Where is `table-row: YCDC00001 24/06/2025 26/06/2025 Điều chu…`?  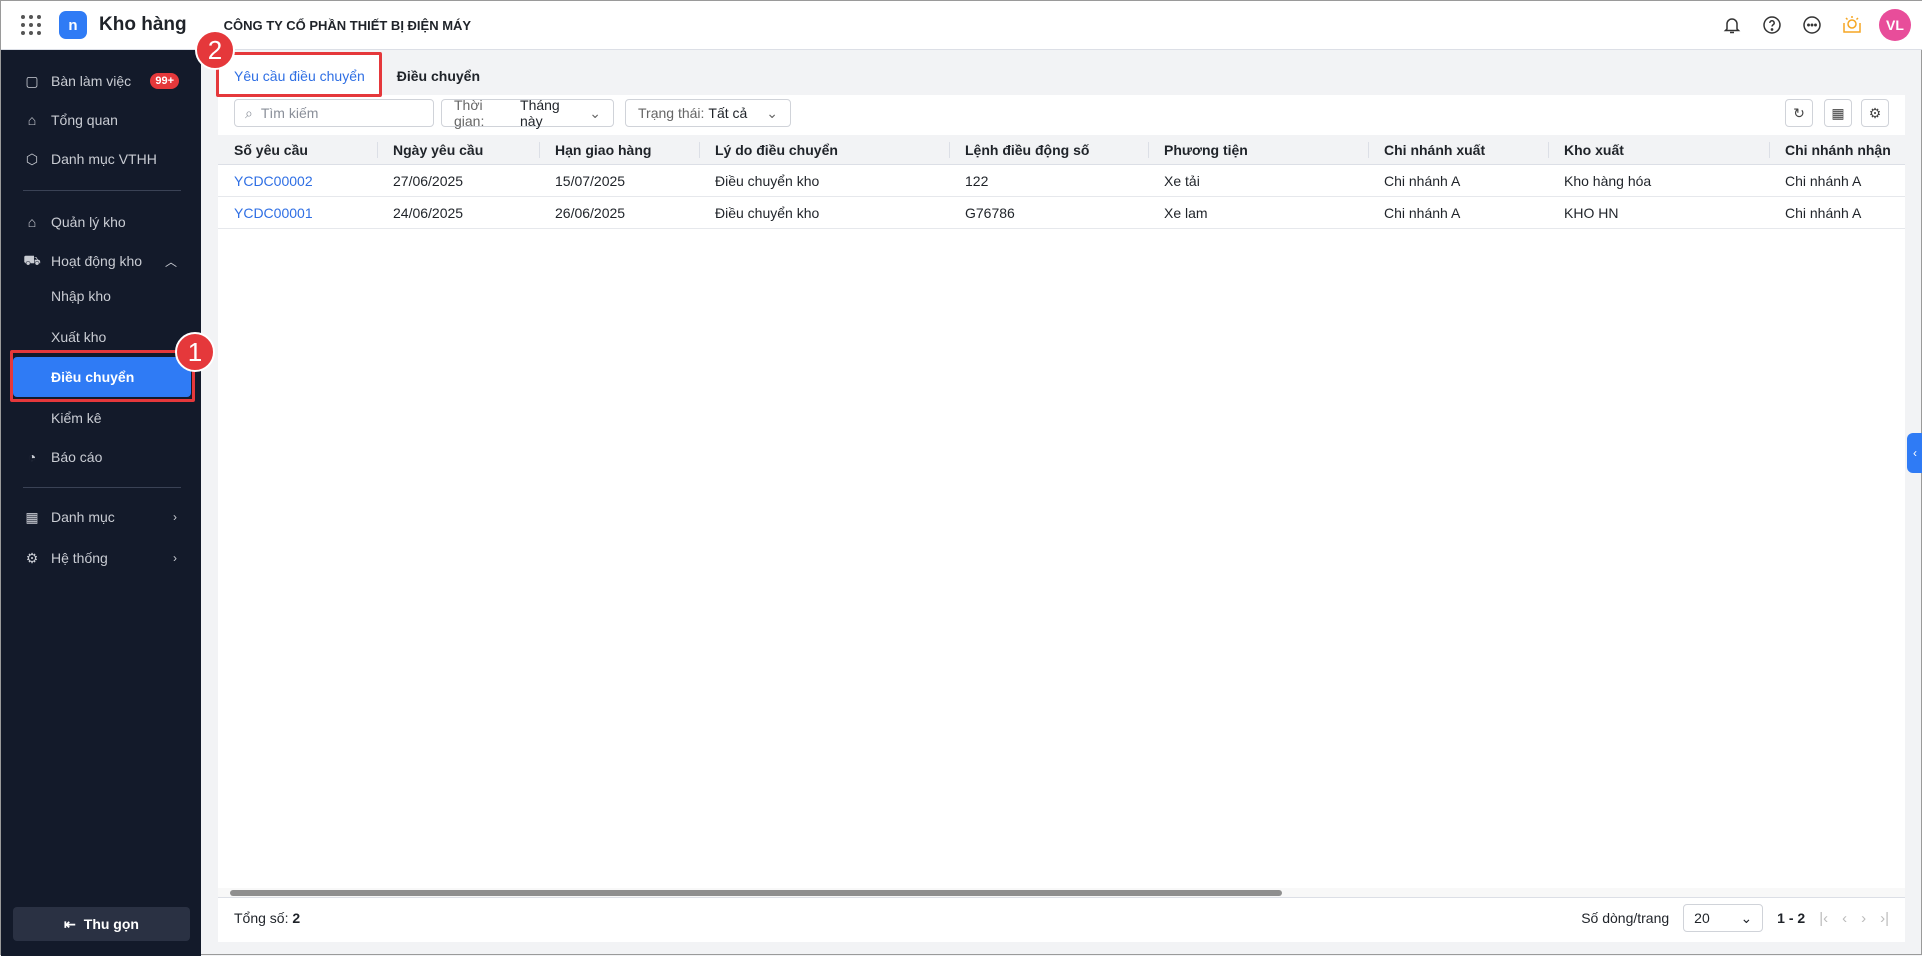 table-row: YCDC00001 24/06/2025 26/06/2025 Điều chu… is located at coordinates (1061, 213).